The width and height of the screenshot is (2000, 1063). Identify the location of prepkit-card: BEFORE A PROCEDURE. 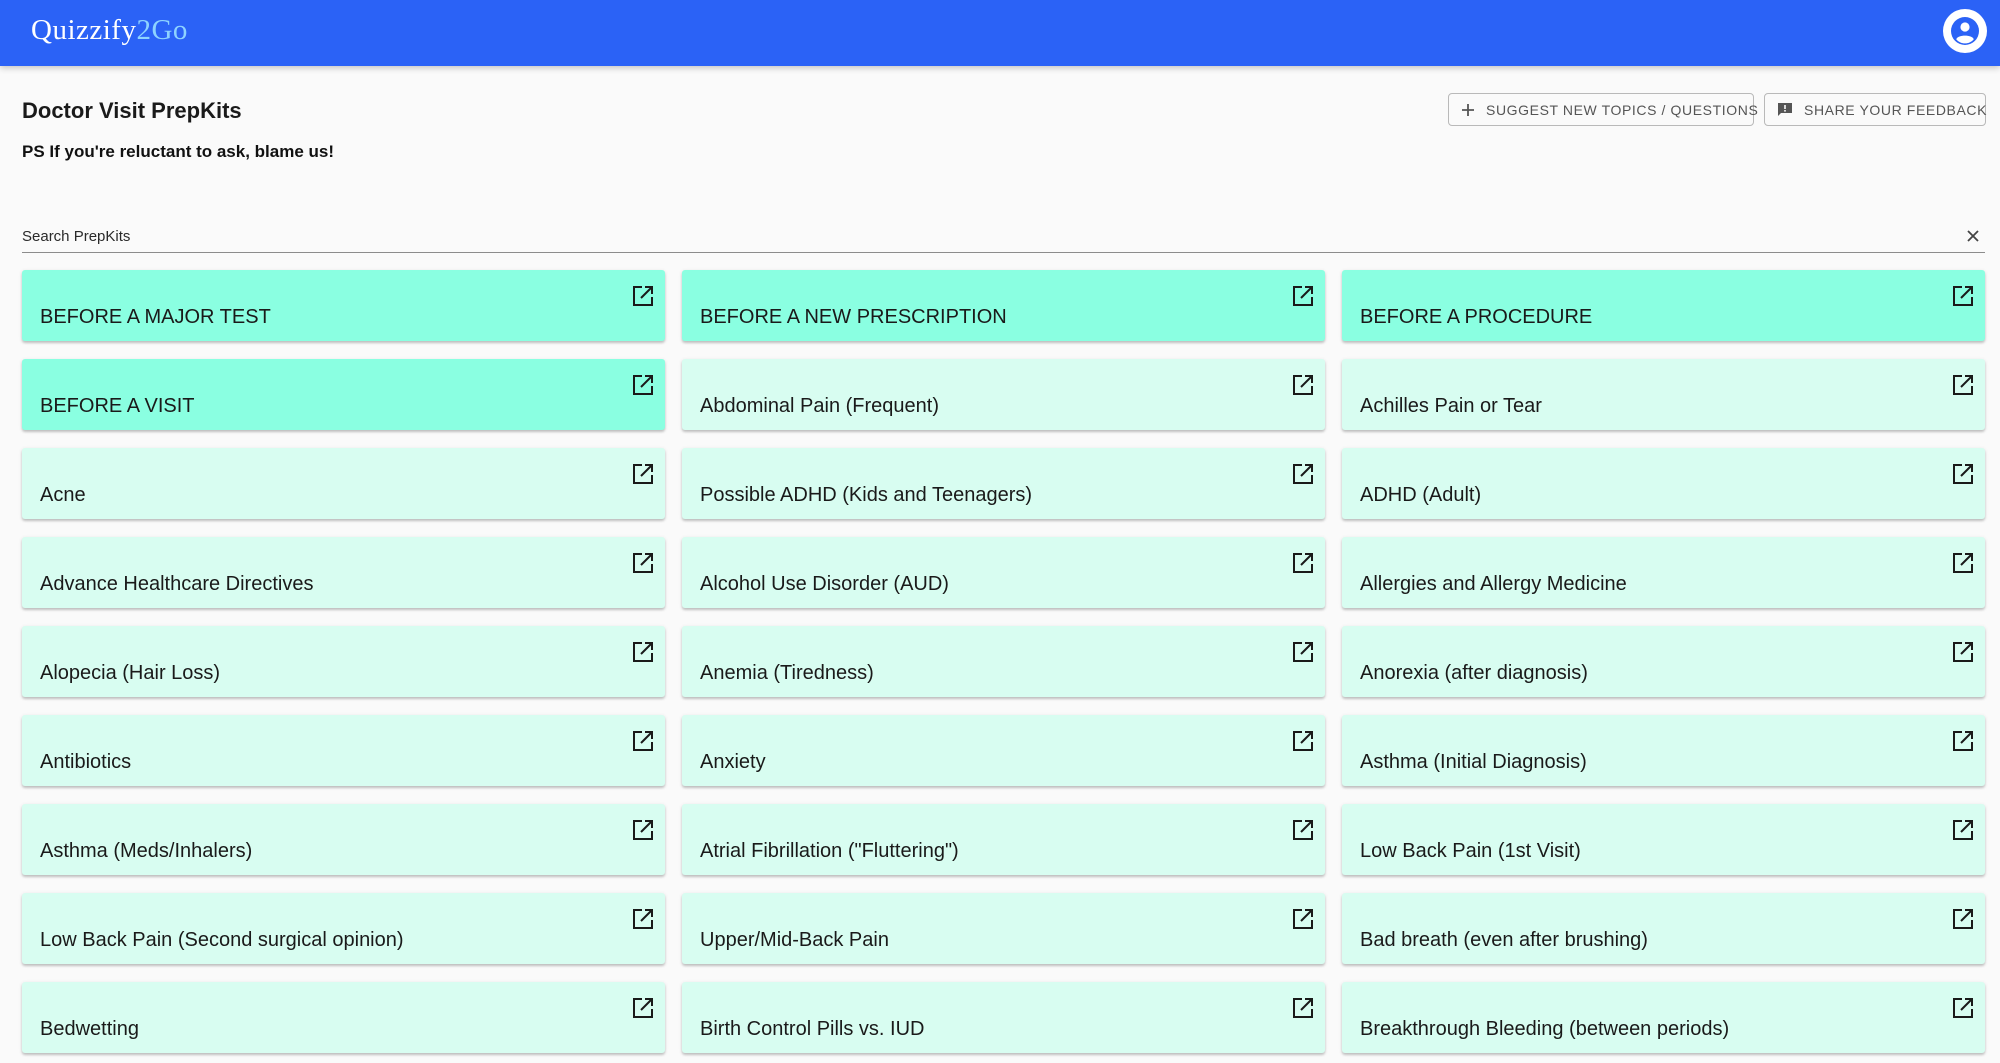
(1663, 305).